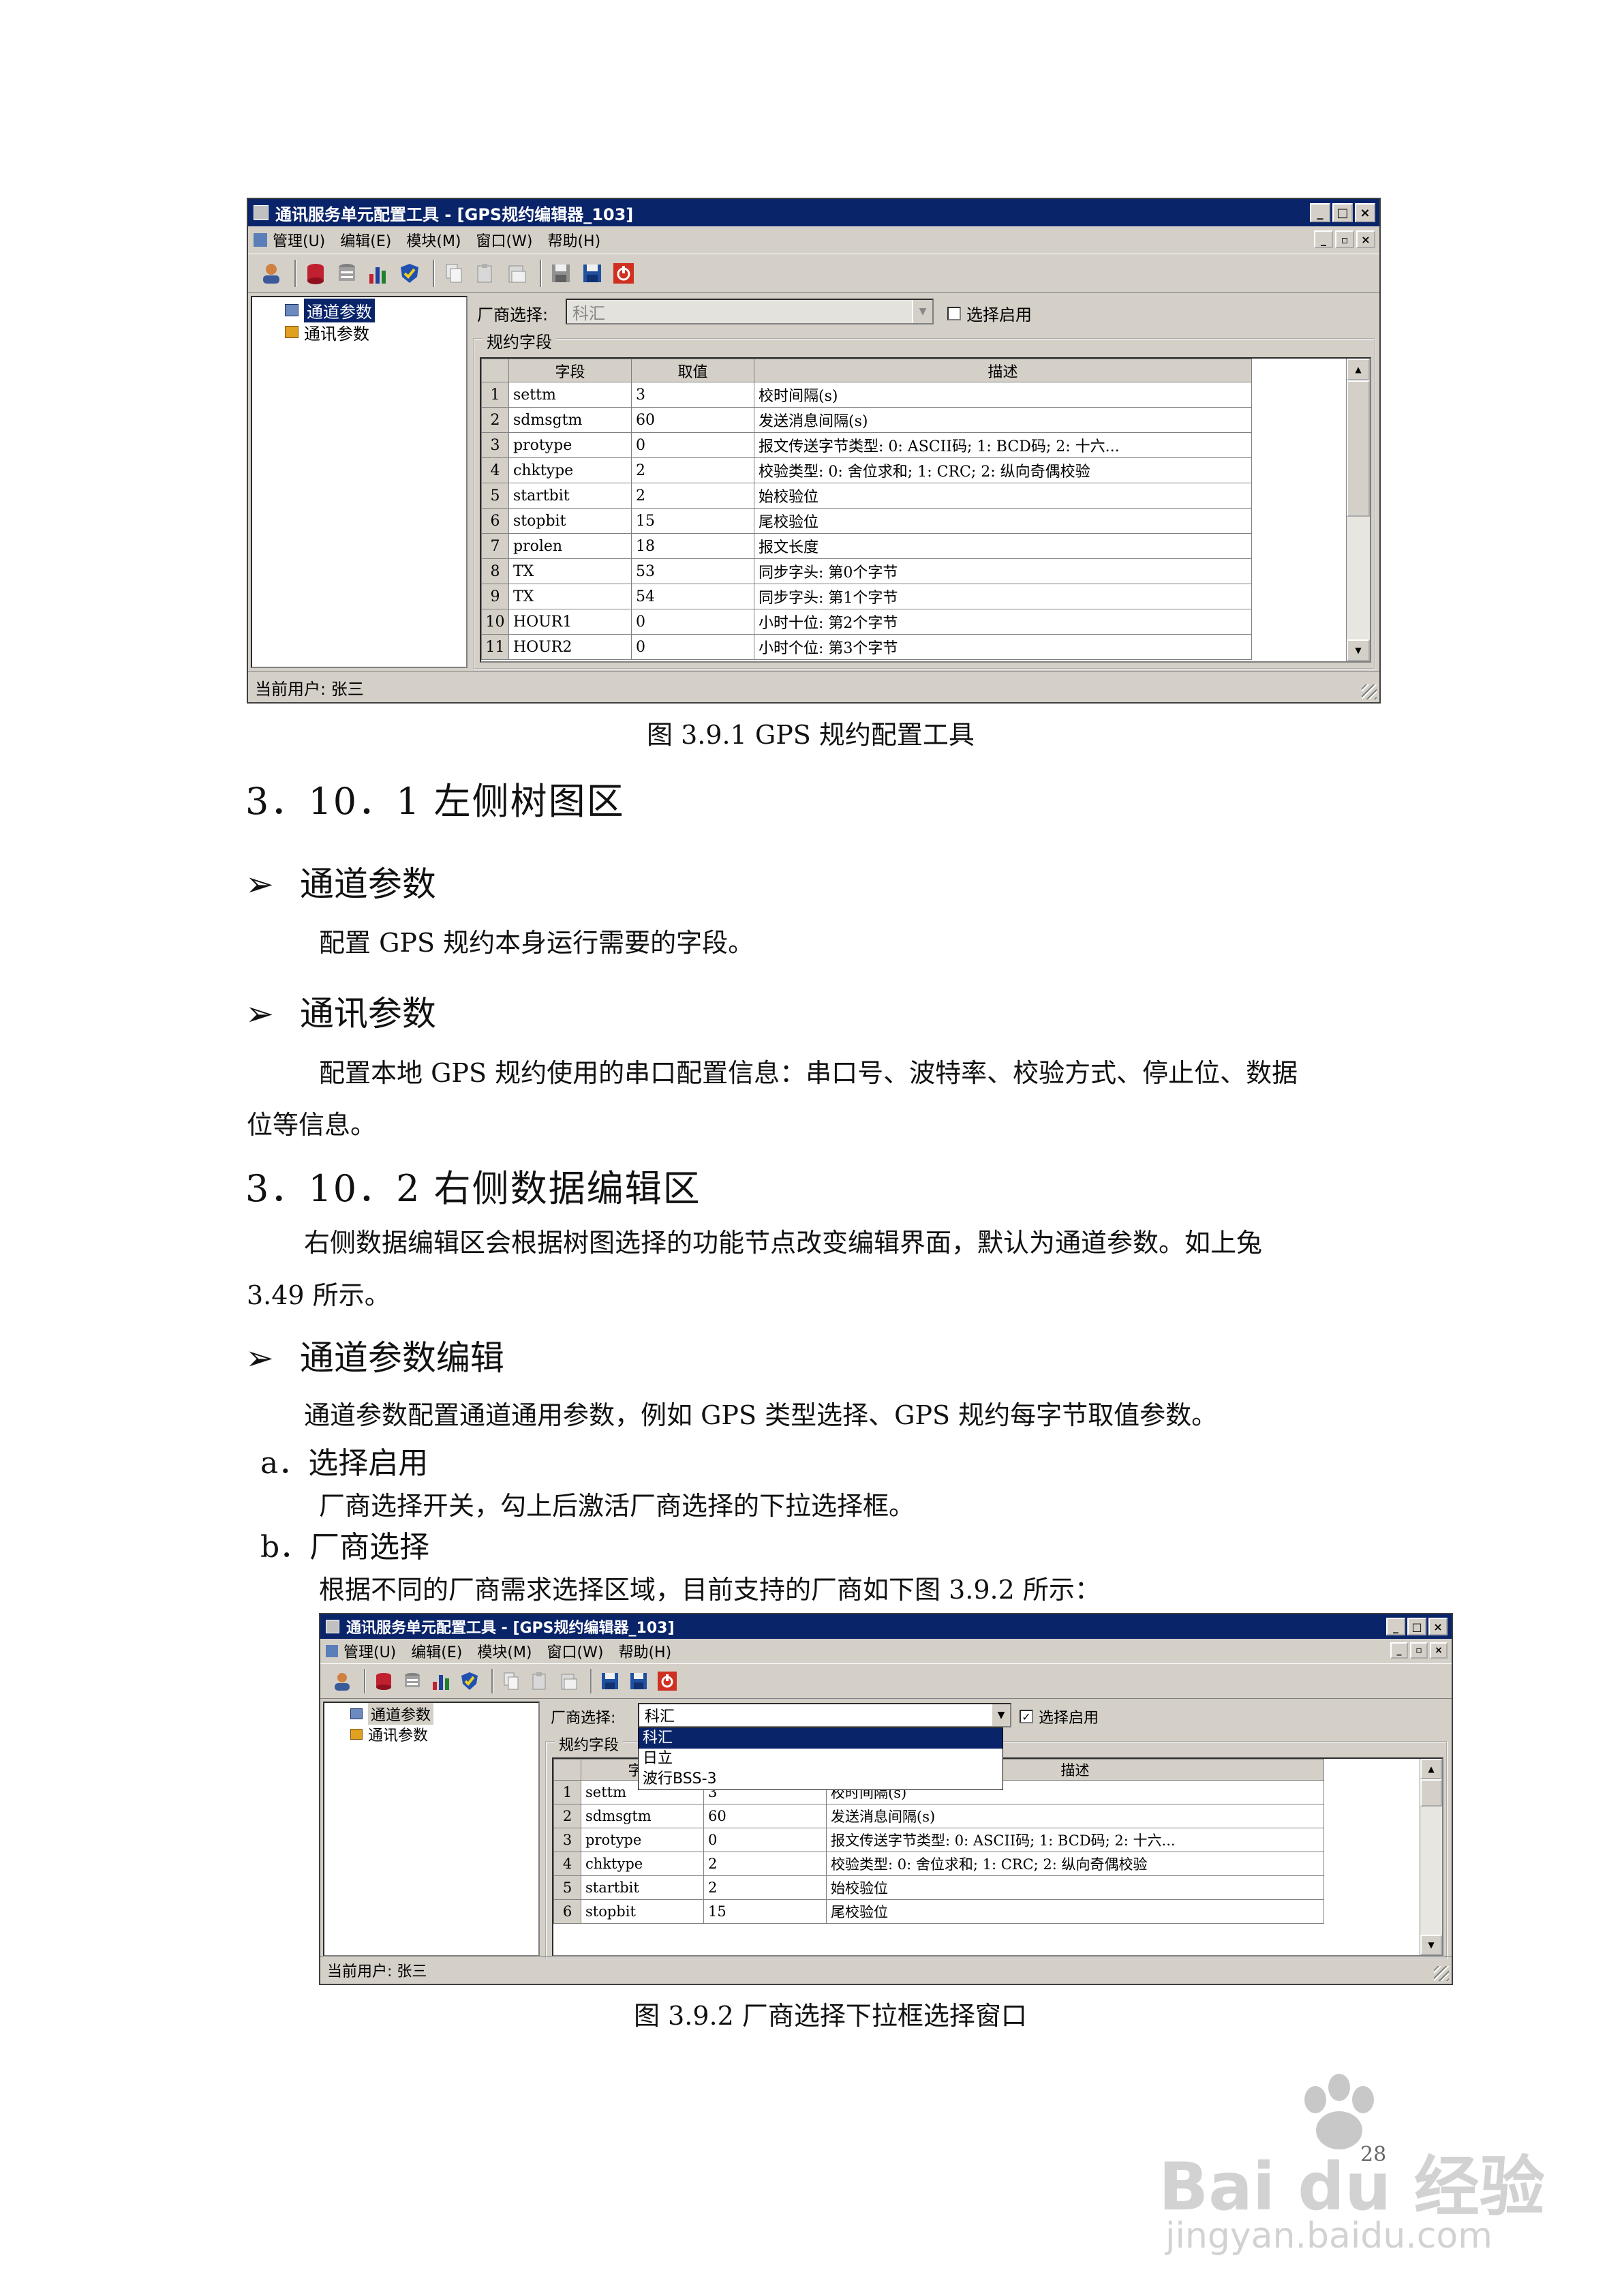  Describe the element at coordinates (866, 596) in the screenshot. I see `table-row: 9 TX 54 同步字头: 第1个字节` at that location.